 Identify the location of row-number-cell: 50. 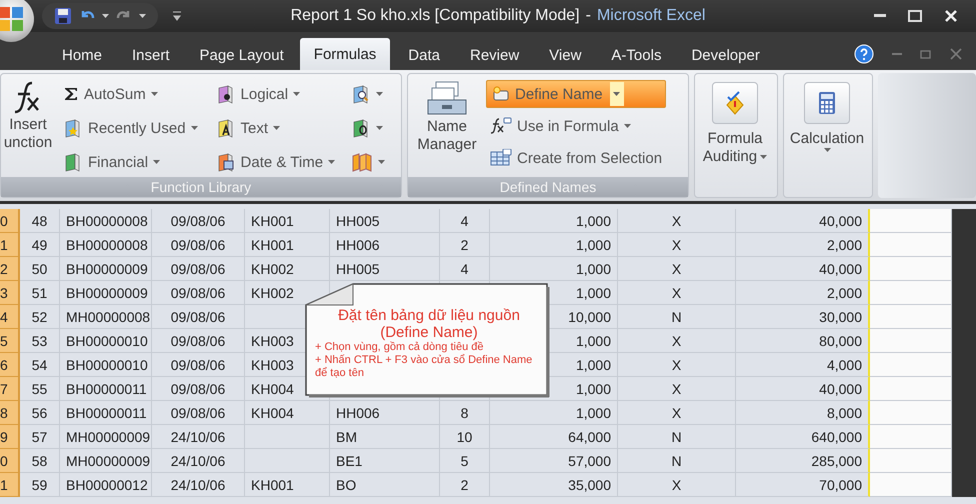
(40, 269).